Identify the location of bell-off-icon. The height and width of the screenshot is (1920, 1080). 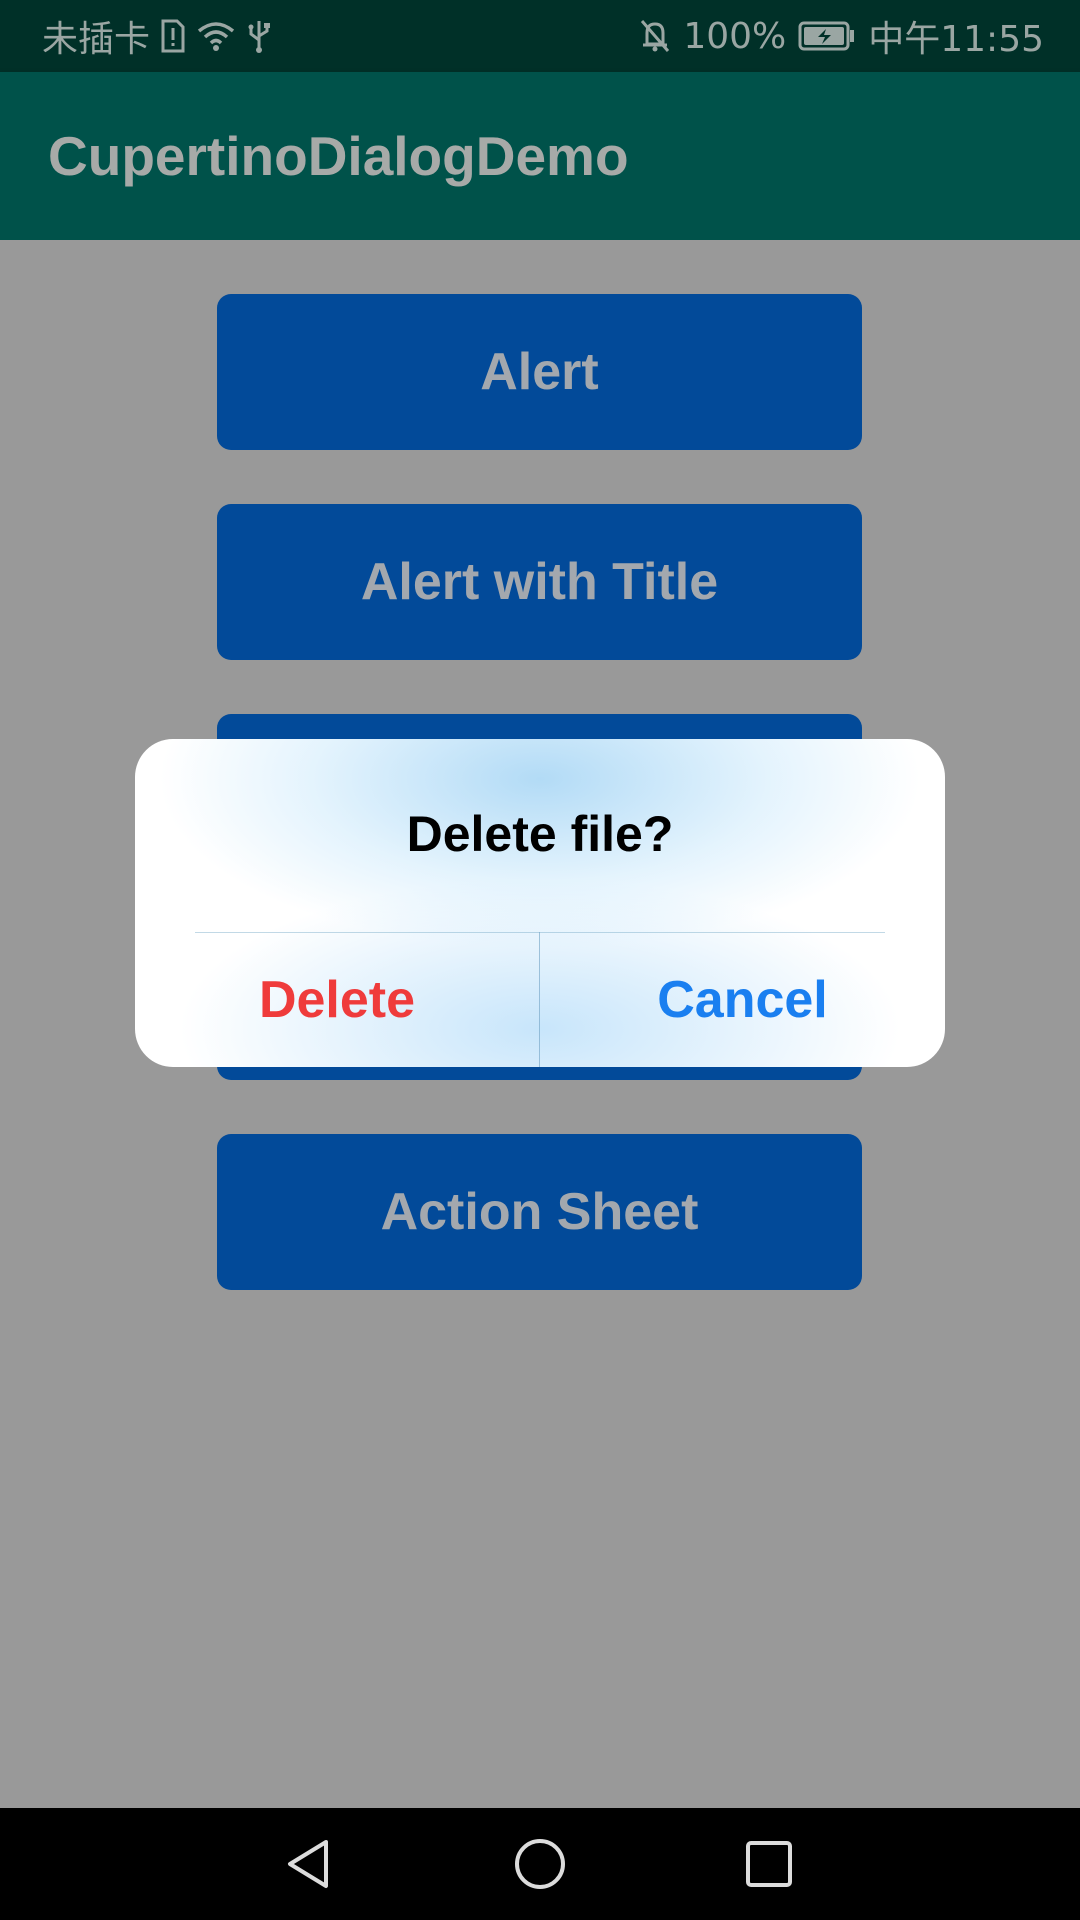
(655, 36).